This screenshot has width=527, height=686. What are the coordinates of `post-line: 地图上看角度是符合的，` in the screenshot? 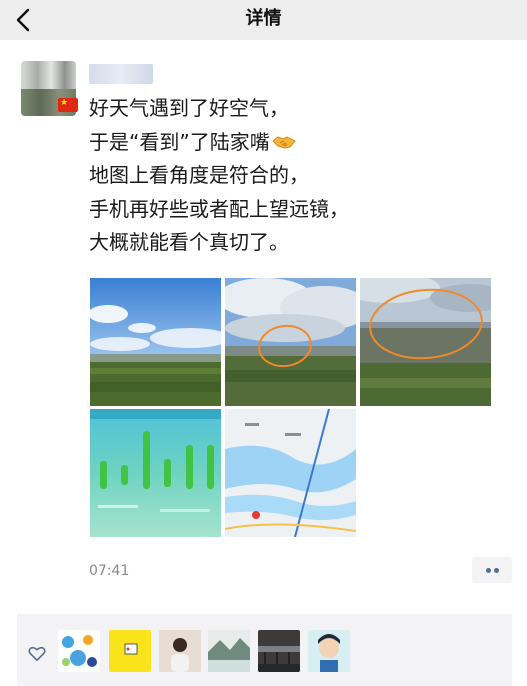 It's located at (199, 175).